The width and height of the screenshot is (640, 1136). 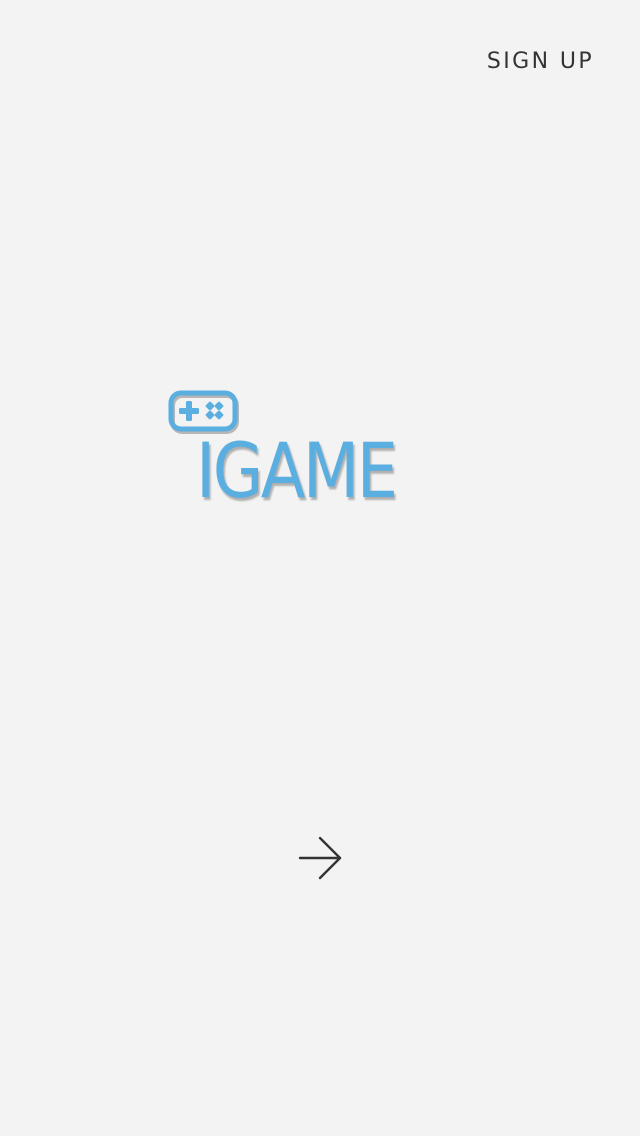 What do you see at coordinates (297, 470) in the screenshot?
I see `logo-text: IGAME` at bounding box center [297, 470].